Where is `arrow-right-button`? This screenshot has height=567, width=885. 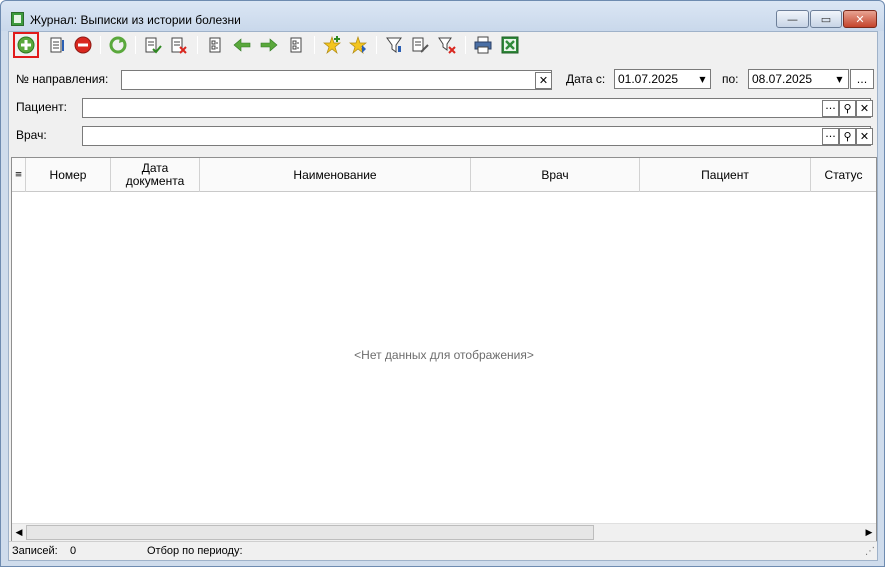
arrow-right-button is located at coordinates (269, 45).